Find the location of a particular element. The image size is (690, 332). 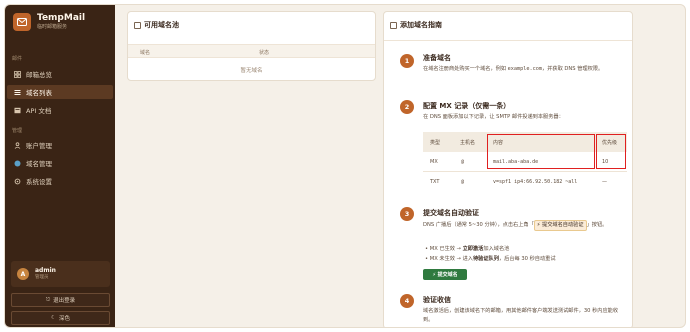

doc-icon is located at coordinates (17, 110).